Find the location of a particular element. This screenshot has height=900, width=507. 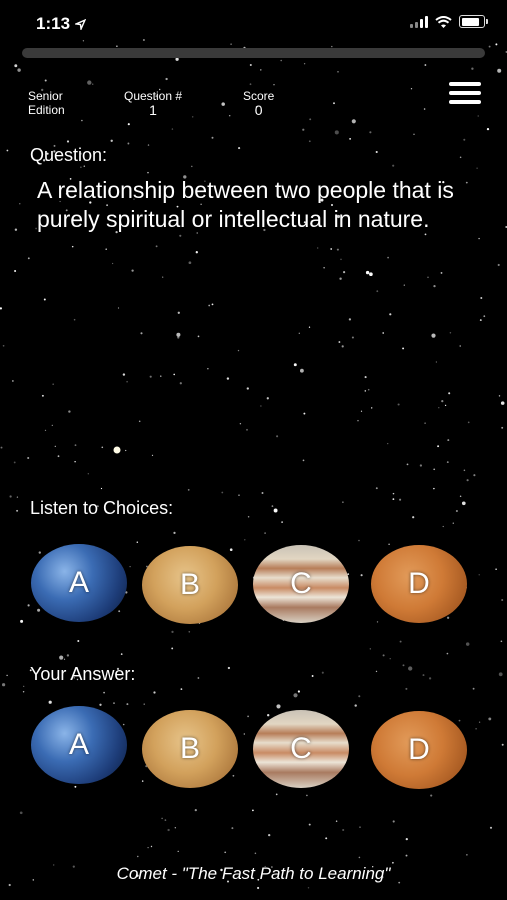

question-label: Question: is located at coordinates (69, 155).